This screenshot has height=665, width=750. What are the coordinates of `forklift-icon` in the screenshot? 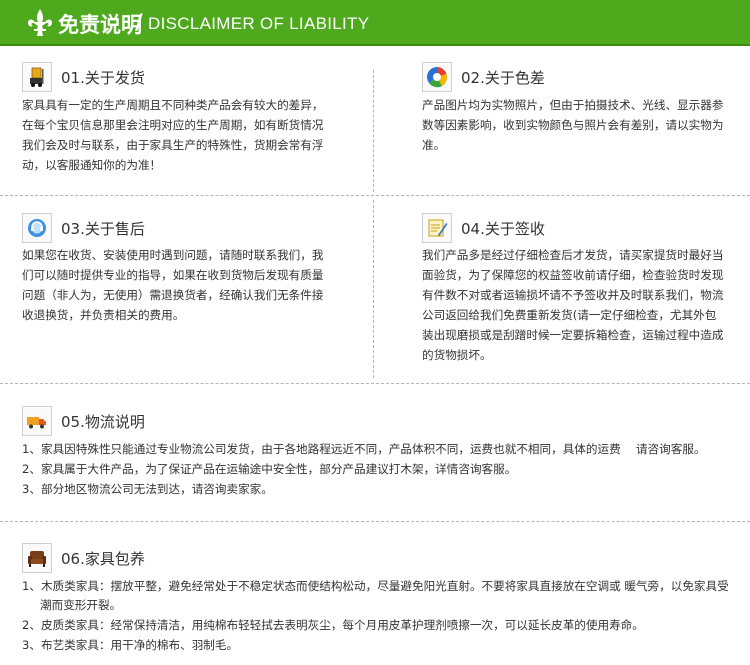 It's located at (37, 77).